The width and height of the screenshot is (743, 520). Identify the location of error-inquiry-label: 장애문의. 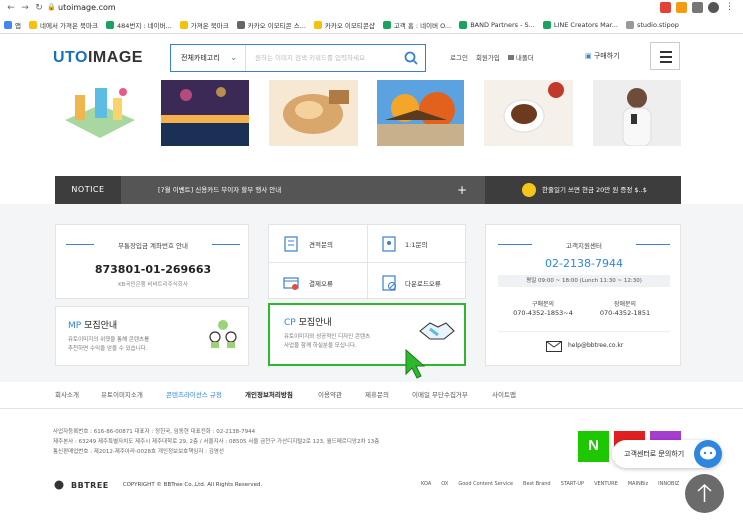
(625, 304).